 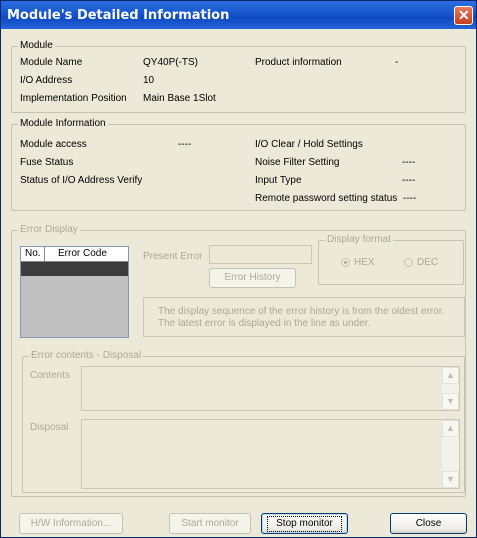 I want to click on product-info-value: -, so click(x=397, y=62).